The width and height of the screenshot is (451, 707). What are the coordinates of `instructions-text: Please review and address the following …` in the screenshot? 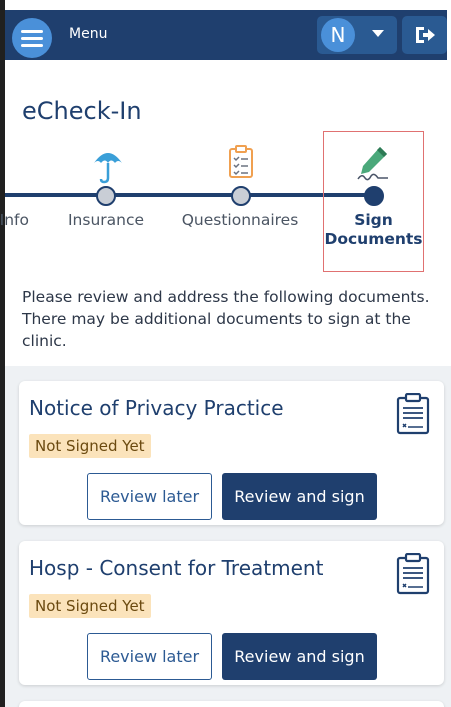 It's located at (226, 319).